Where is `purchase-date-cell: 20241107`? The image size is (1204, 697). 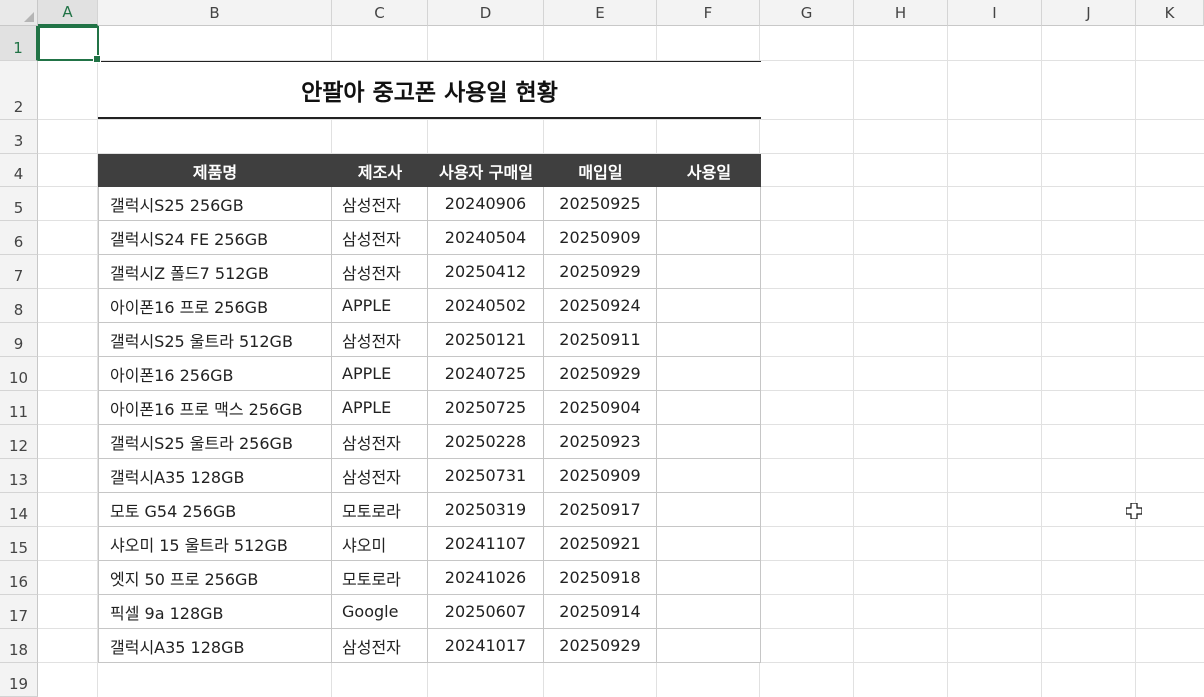 purchase-date-cell: 20241107 is located at coordinates (486, 544).